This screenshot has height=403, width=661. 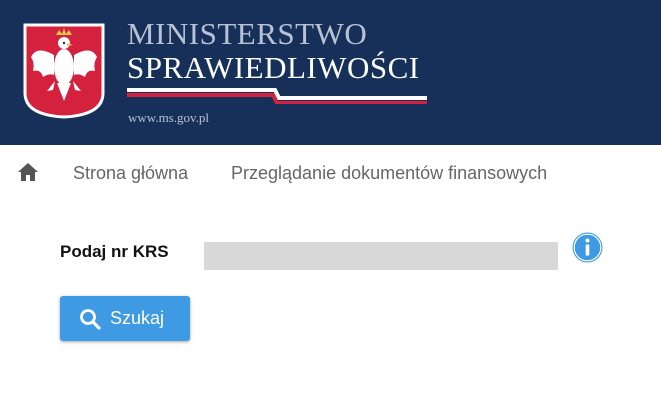 I want to click on search-icon, so click(x=90, y=319).